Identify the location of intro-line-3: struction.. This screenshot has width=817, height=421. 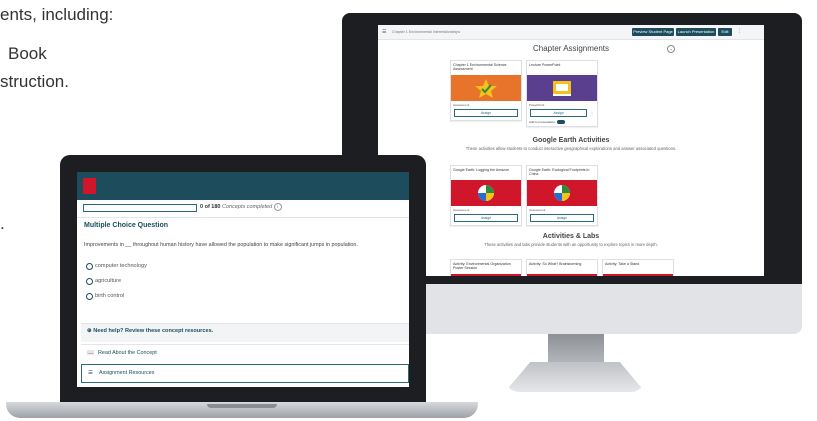
(34, 81).